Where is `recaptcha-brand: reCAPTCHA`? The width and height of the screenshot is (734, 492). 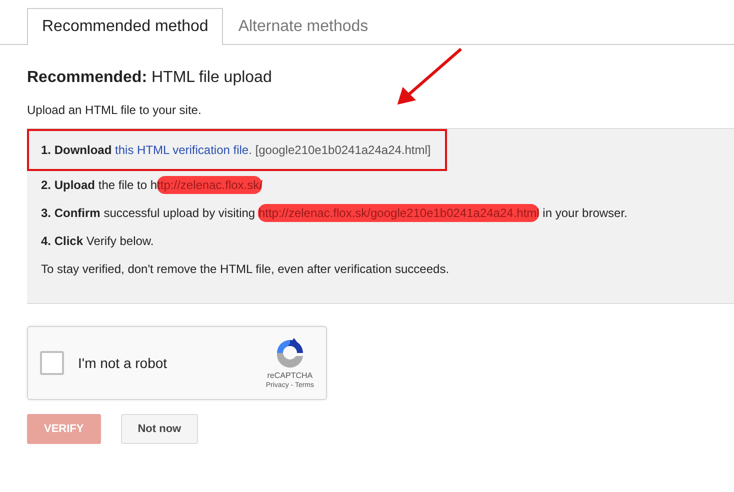
recaptcha-brand: reCAPTCHA is located at coordinates (290, 375).